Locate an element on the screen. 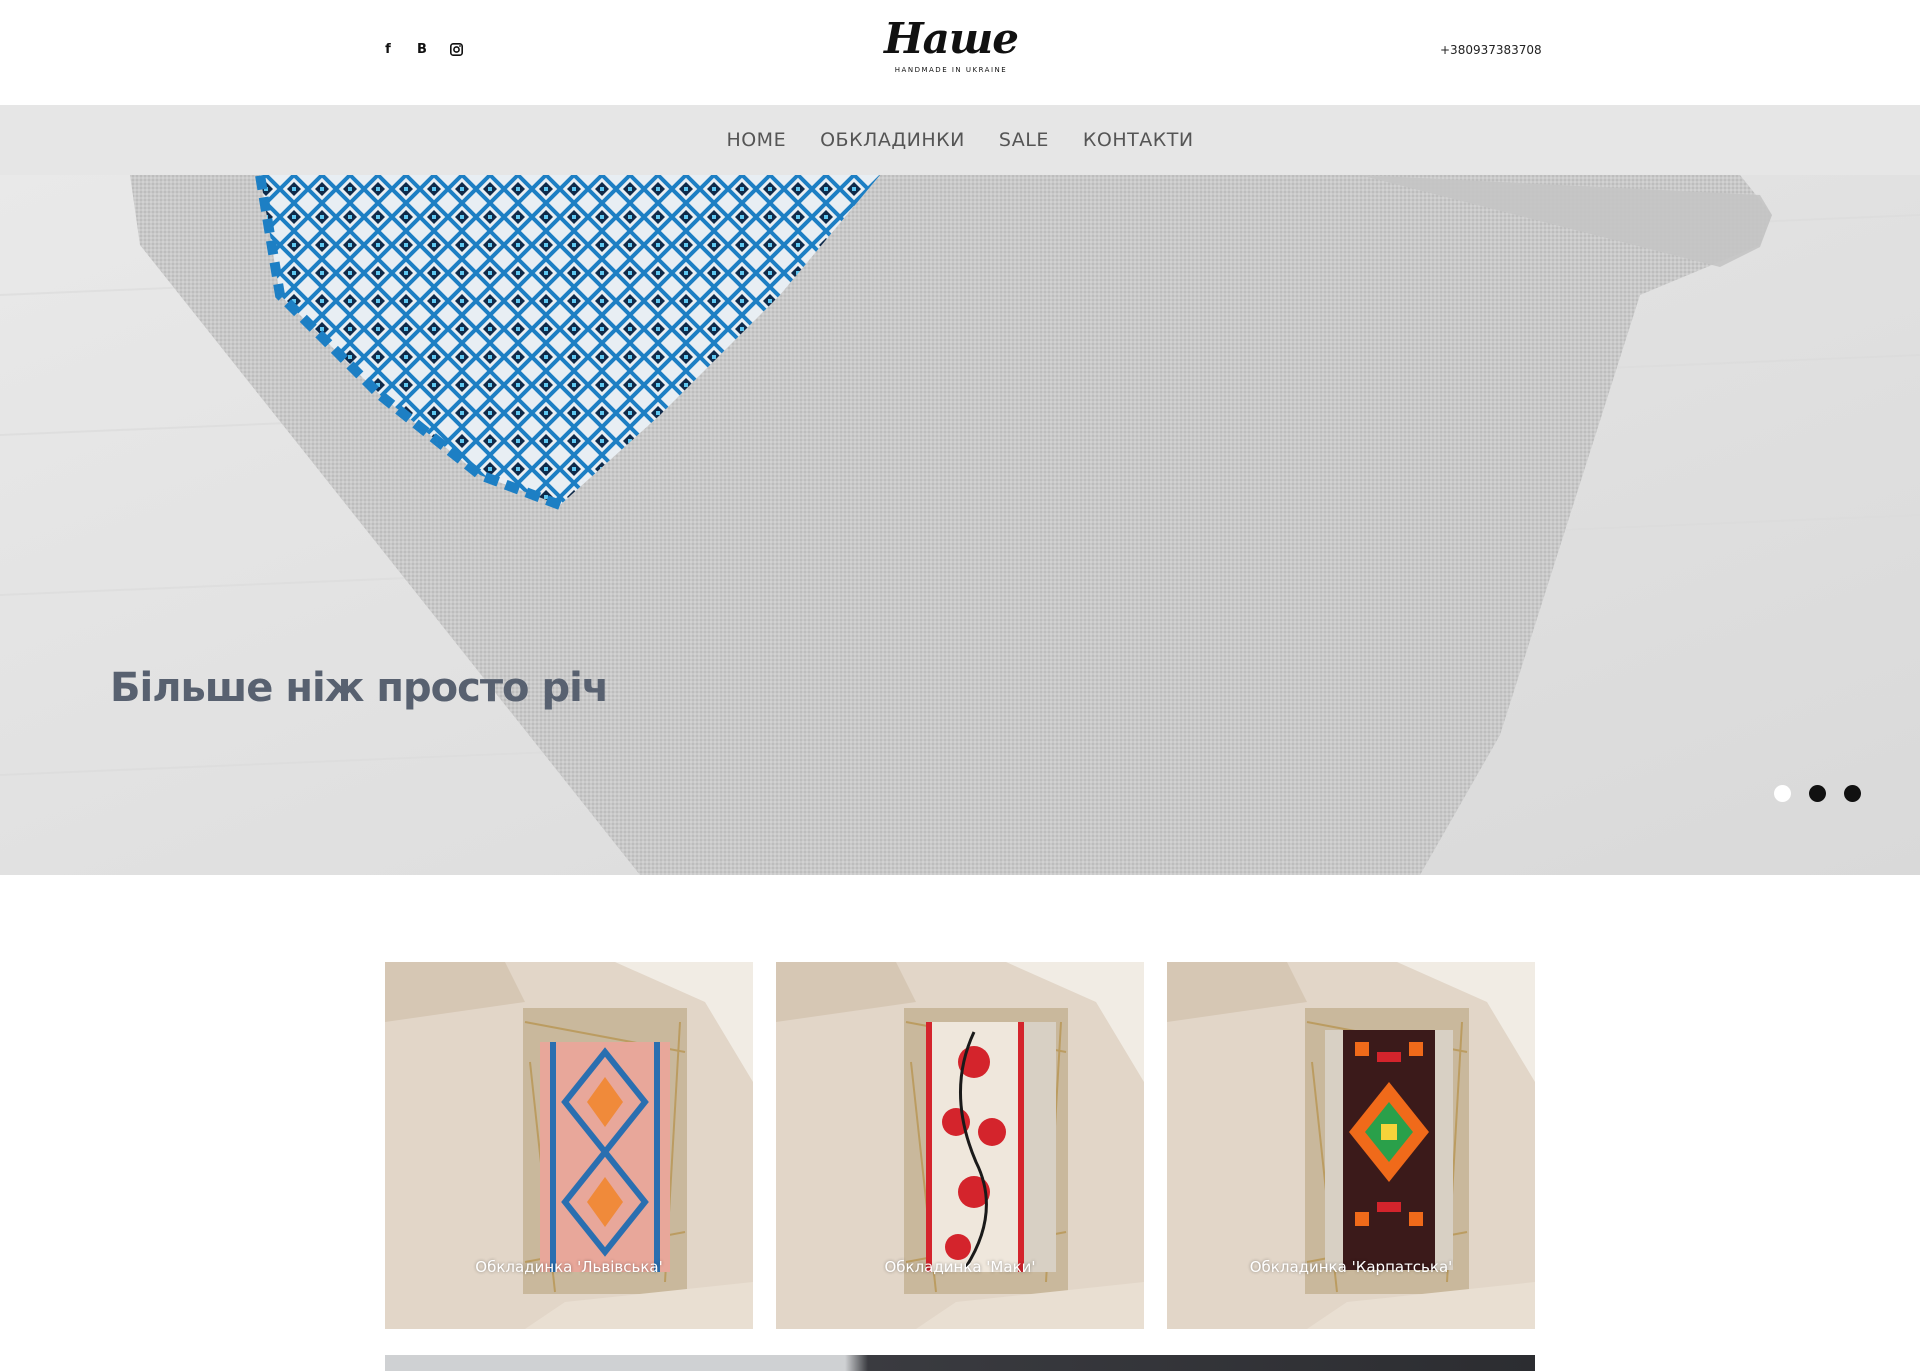 This screenshot has height=1371, width=1920. slider-pagination is located at coordinates (1817, 793).